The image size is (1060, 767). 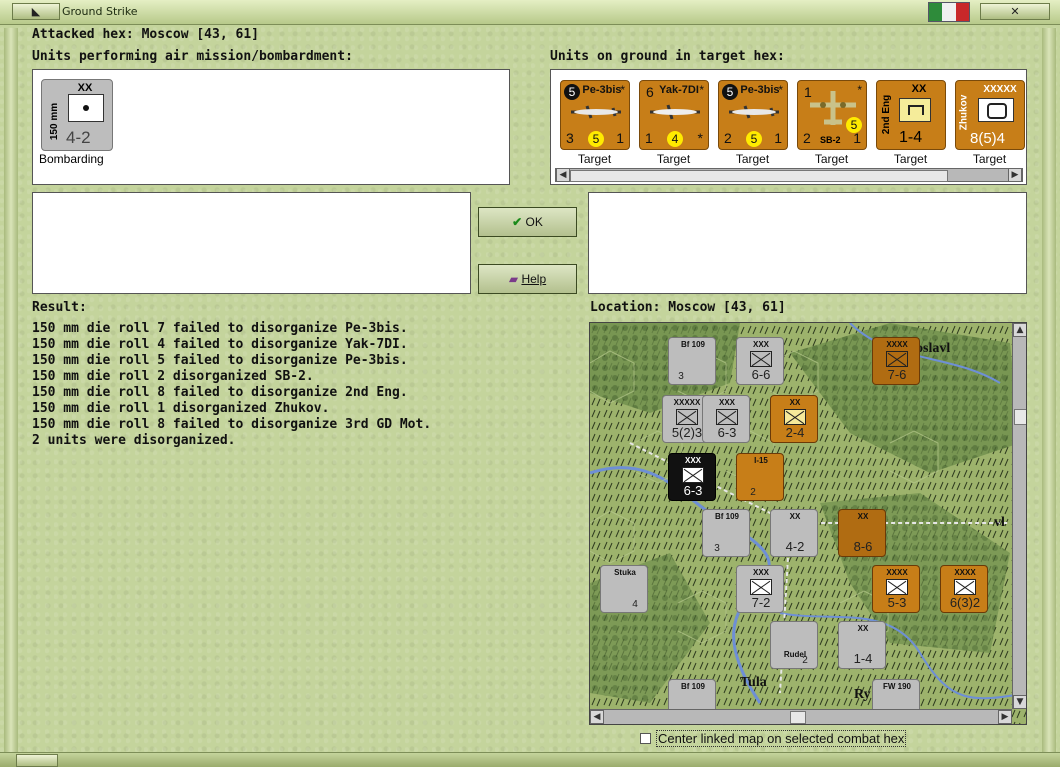 I want to click on unit-counter-pe3bis-2: 5 Pe-3bis * 2 5 1, so click(x=753, y=115).